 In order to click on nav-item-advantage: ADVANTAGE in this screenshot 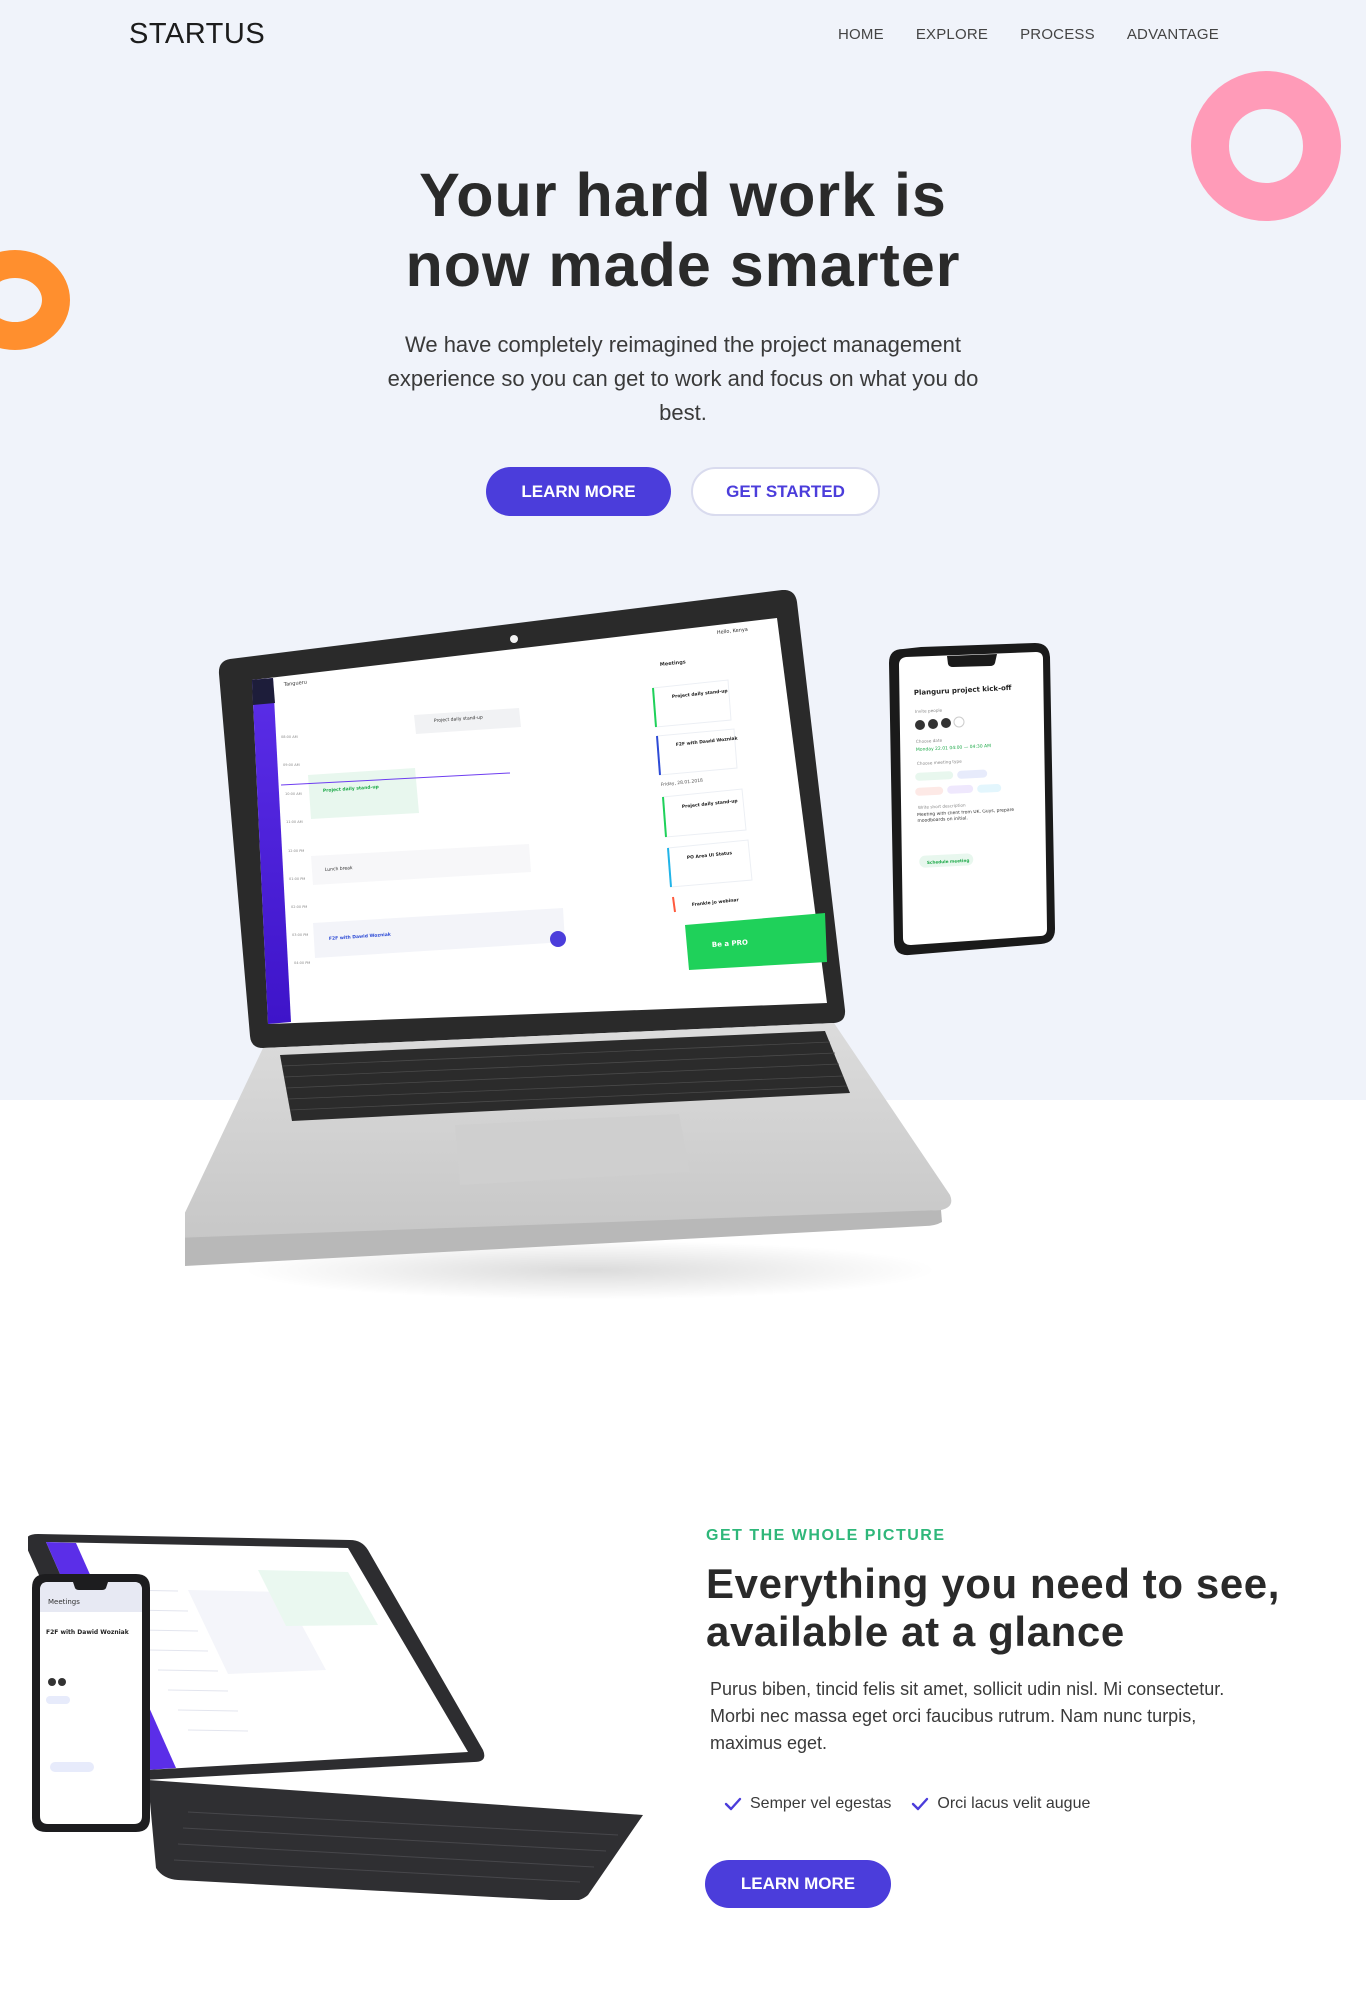, I will do `click(1173, 34)`.